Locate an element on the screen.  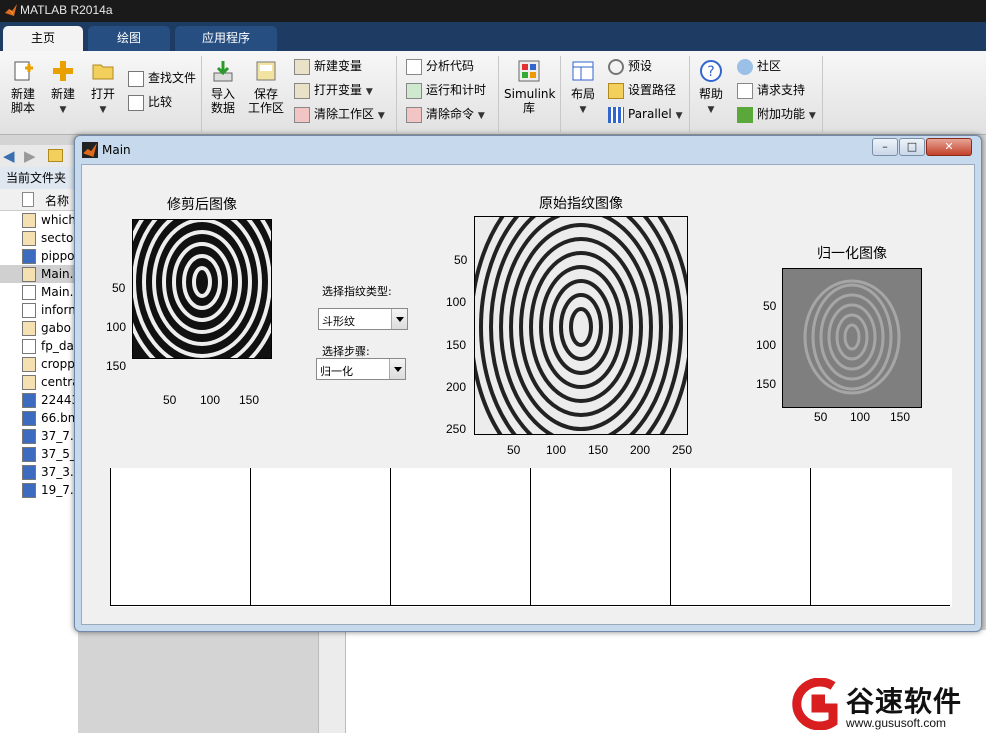
cropped-image-title: 修剪后图像 is located at coordinates (202, 205).